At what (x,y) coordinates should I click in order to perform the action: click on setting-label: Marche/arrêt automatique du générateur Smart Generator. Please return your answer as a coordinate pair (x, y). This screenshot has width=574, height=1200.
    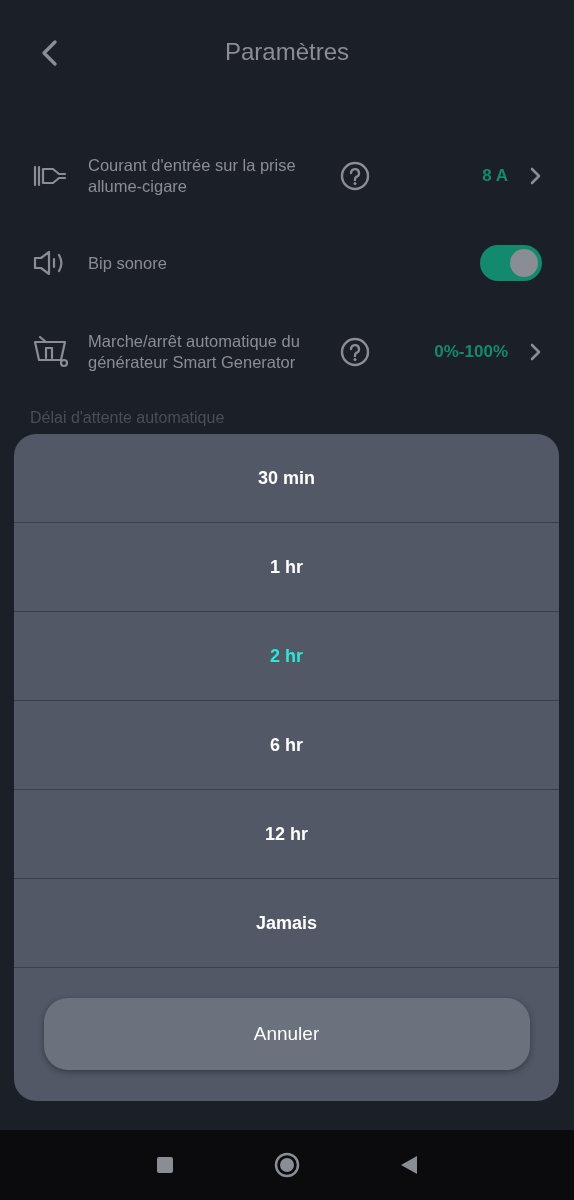
    Looking at the image, I should click on (194, 352).